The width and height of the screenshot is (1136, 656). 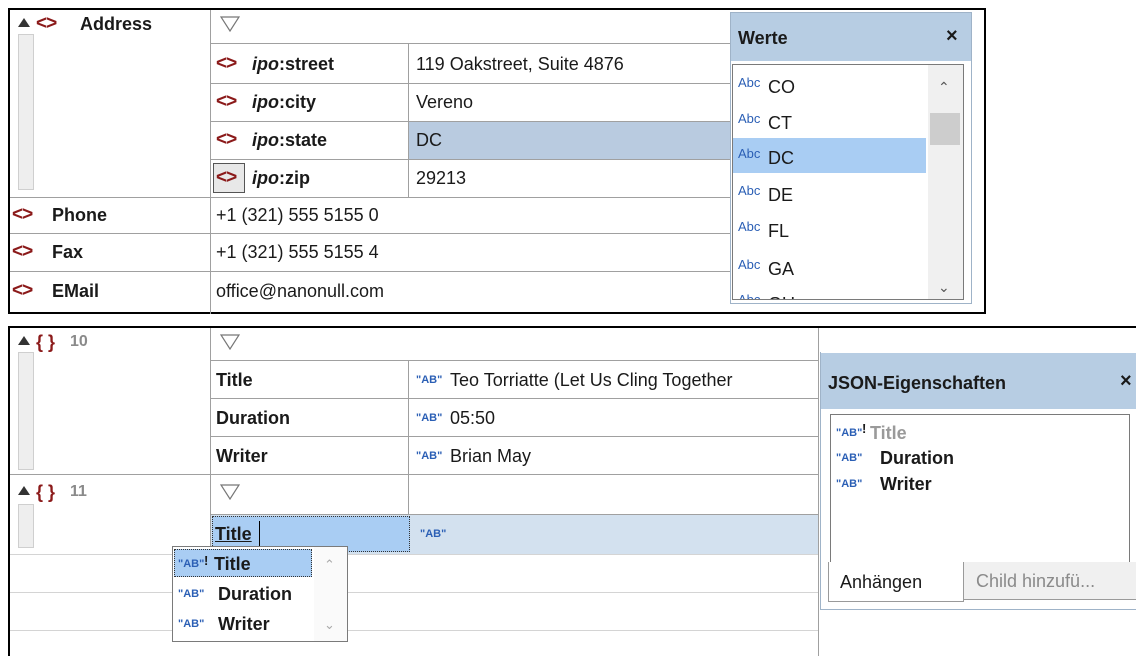 I want to click on autocomplete-label: Duration, so click(x=255, y=594).